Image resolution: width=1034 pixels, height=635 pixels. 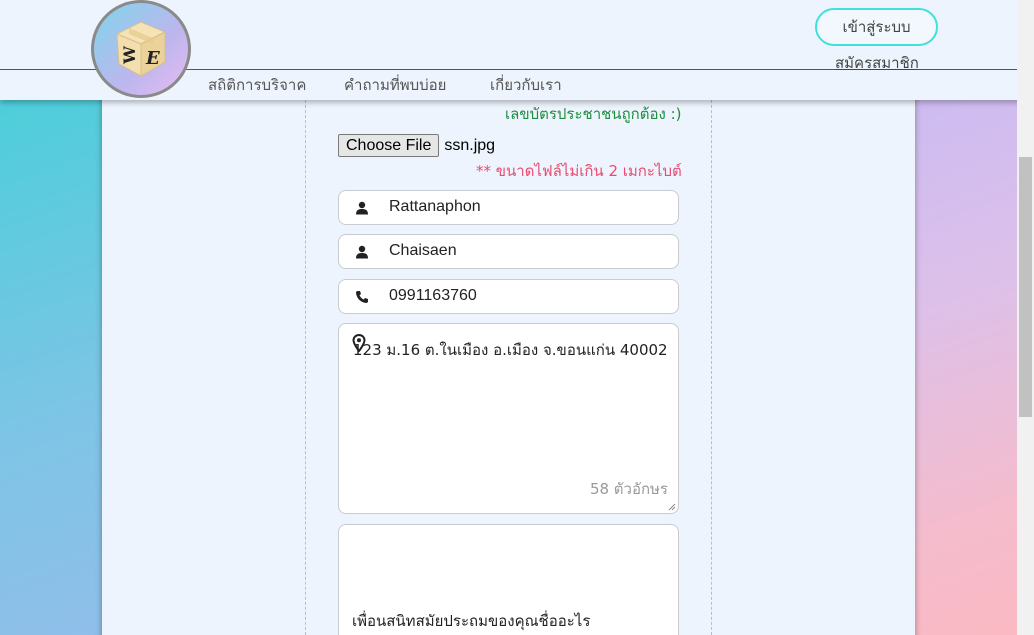 What do you see at coordinates (362, 297) in the screenshot?
I see `phone-icon` at bounding box center [362, 297].